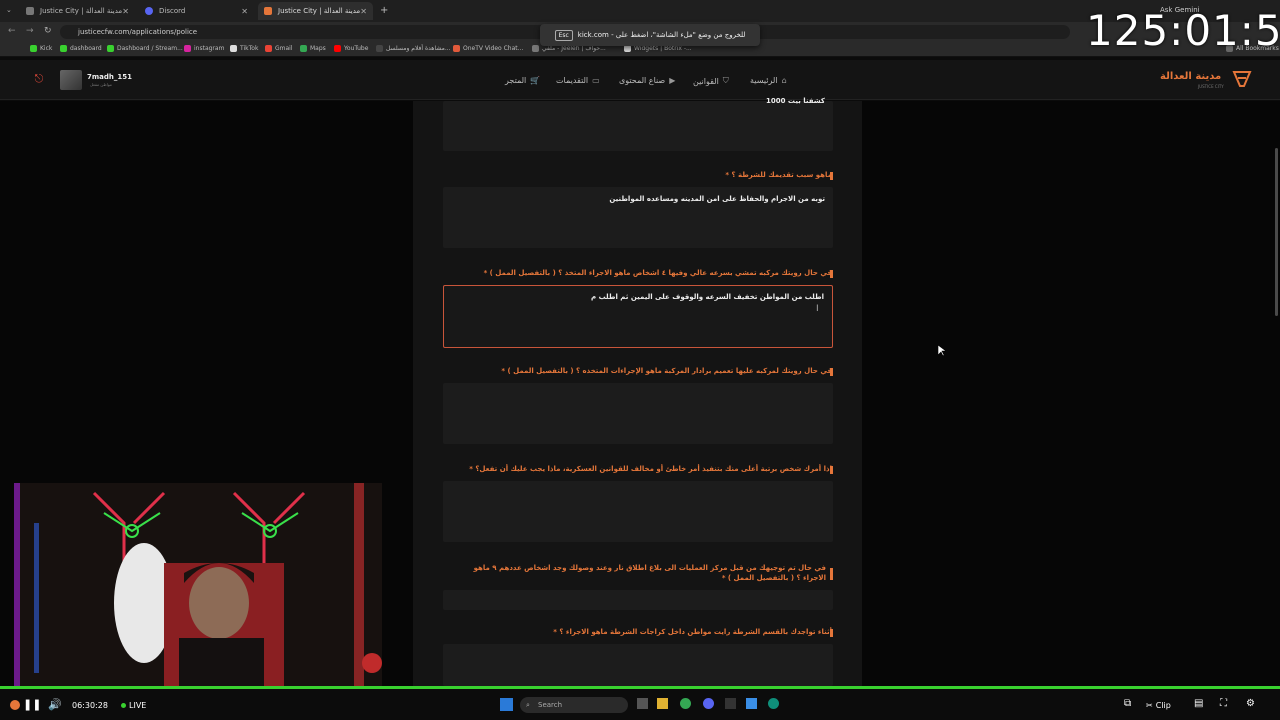 Image resolution: width=1280 pixels, height=720 pixels. What do you see at coordinates (30, 31) in the screenshot?
I see `forward-icon: →` at bounding box center [30, 31].